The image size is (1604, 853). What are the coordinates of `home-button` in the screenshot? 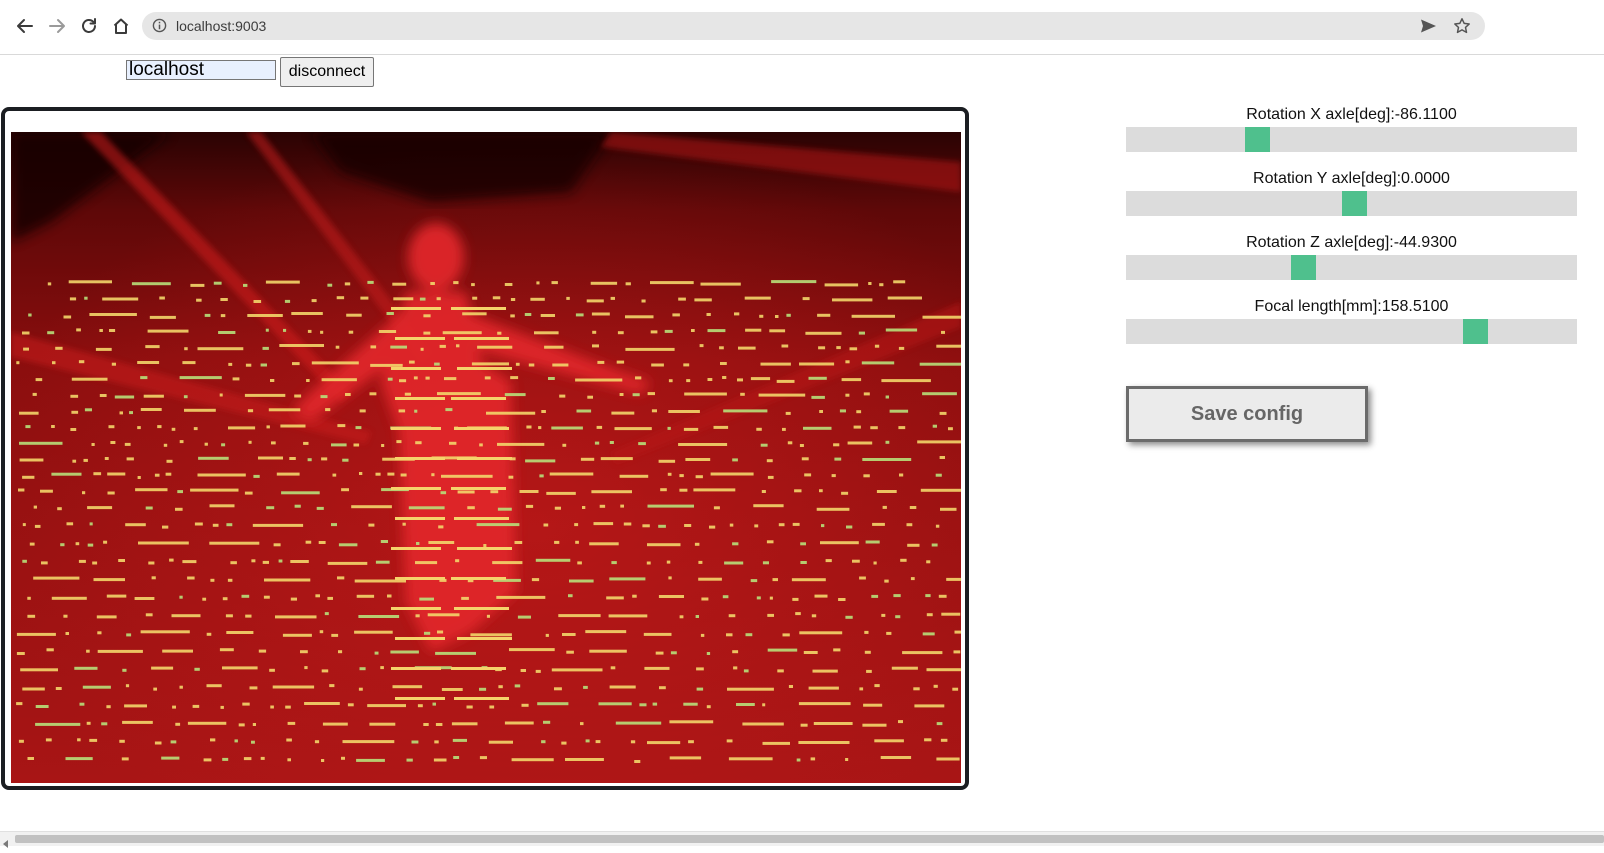 It's located at (121, 26).